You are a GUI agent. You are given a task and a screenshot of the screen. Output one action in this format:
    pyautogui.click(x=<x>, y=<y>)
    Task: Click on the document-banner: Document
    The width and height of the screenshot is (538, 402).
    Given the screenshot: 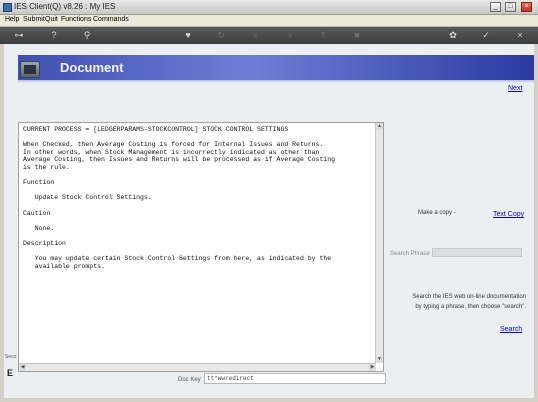 What is the action you would take?
    pyautogui.click(x=276, y=67)
    